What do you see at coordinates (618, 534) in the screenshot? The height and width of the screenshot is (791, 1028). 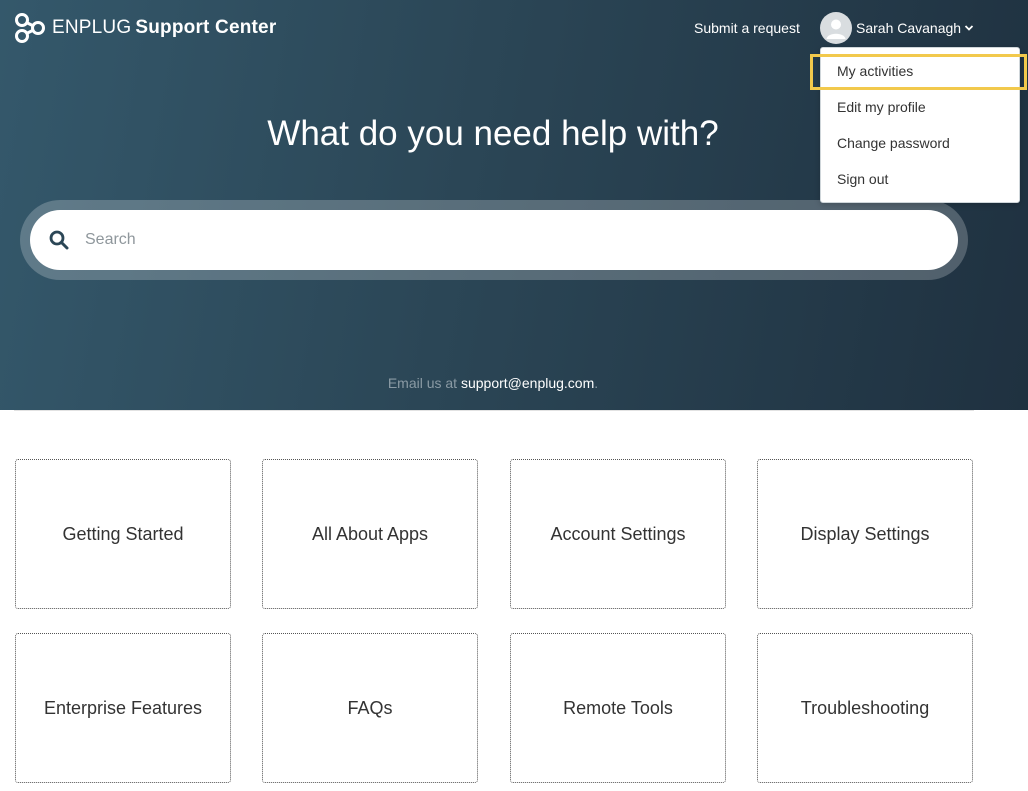 I see `category-card-account-settings: Account Settings` at bounding box center [618, 534].